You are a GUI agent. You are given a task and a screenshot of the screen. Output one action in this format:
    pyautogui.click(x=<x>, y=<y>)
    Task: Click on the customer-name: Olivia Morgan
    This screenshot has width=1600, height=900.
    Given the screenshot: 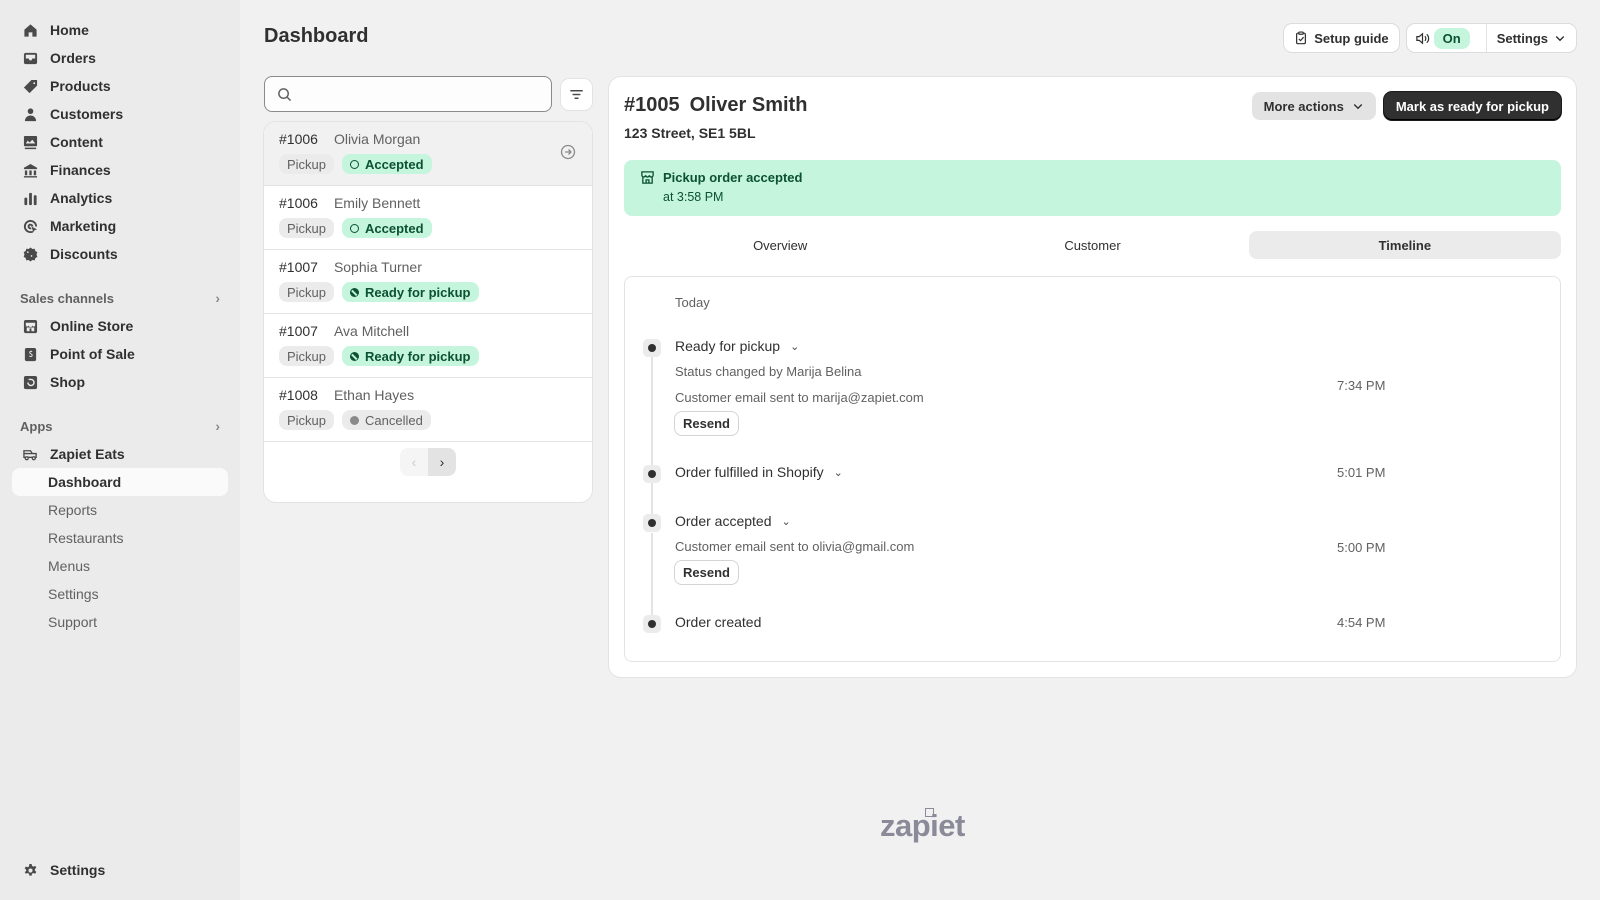 What is the action you would take?
    pyautogui.click(x=377, y=139)
    